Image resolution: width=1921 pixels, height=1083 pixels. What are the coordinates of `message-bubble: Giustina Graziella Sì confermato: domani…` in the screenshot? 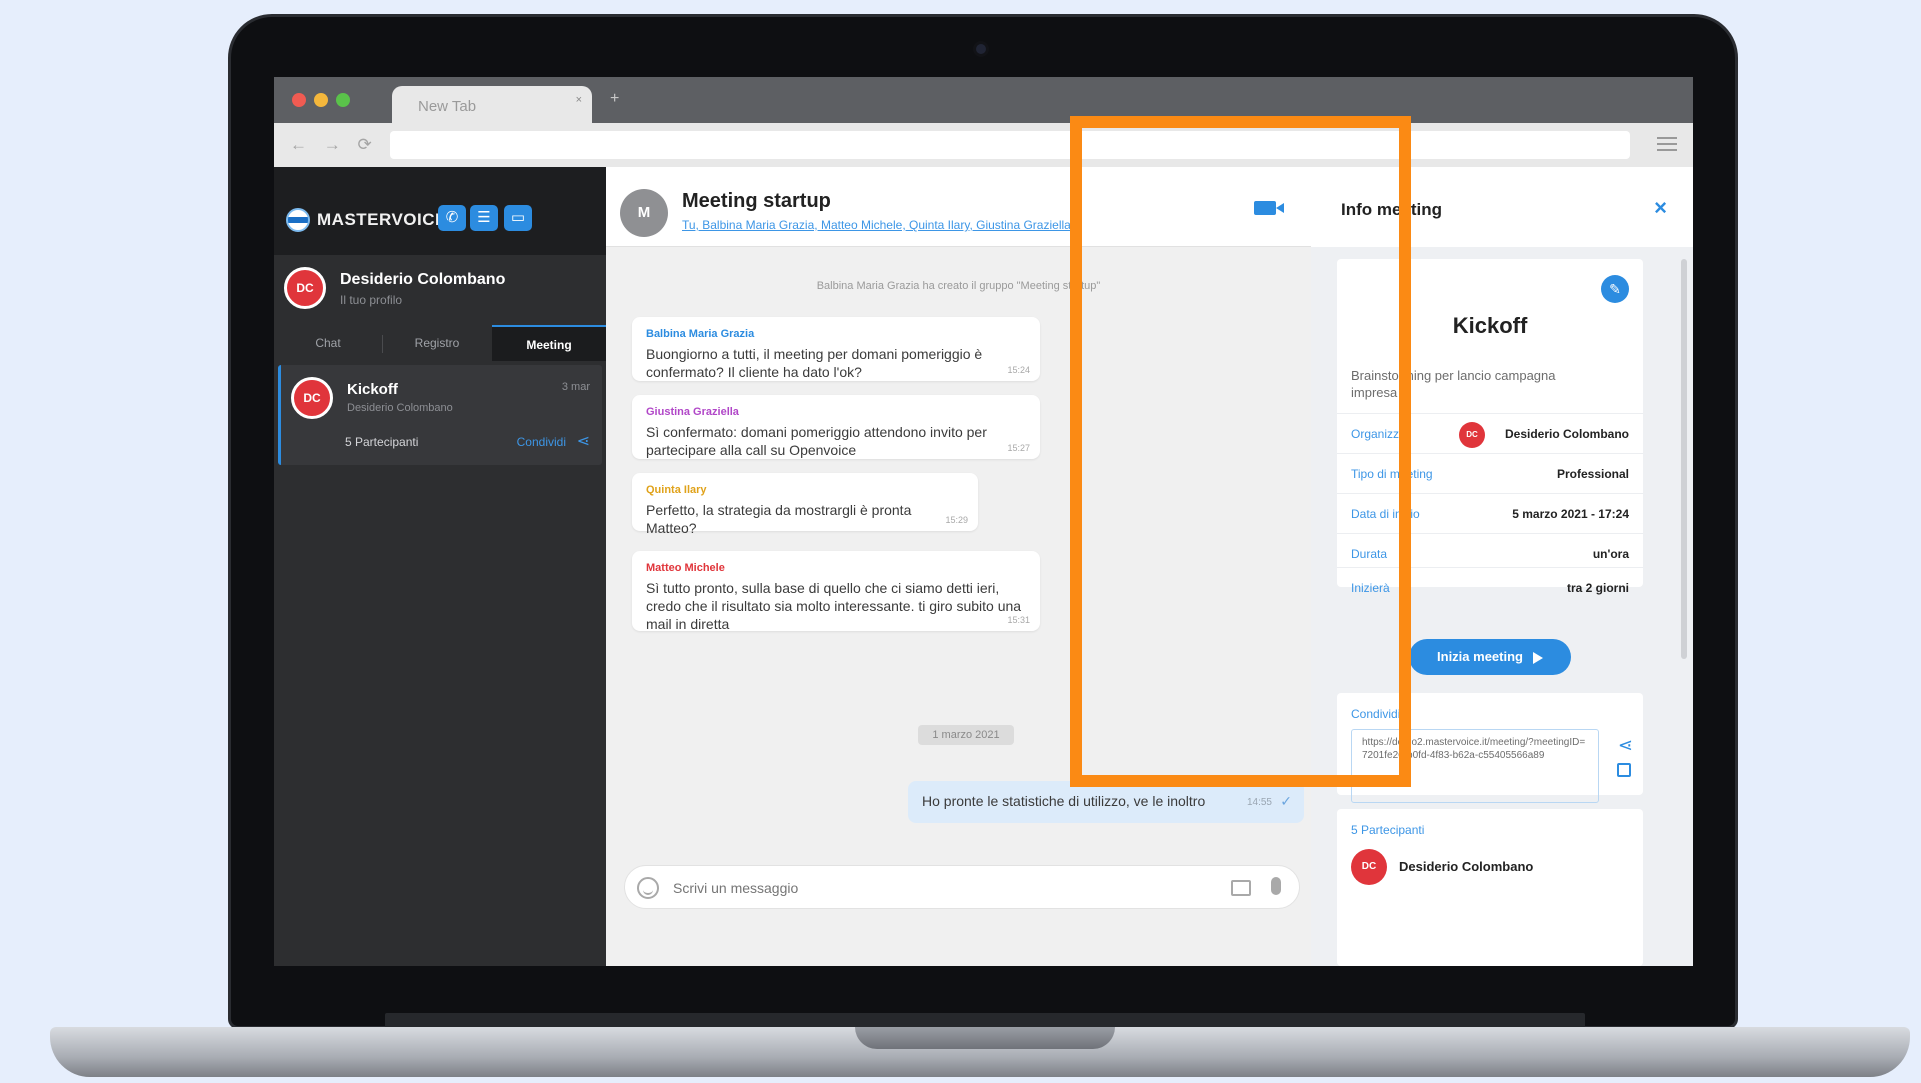 It's located at (836, 427).